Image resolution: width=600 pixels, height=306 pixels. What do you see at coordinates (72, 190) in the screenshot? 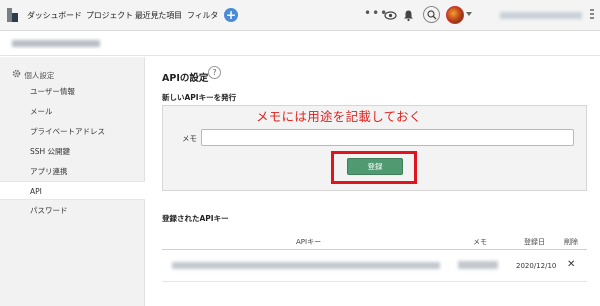
I see `sidebar-item-api: API` at bounding box center [72, 190].